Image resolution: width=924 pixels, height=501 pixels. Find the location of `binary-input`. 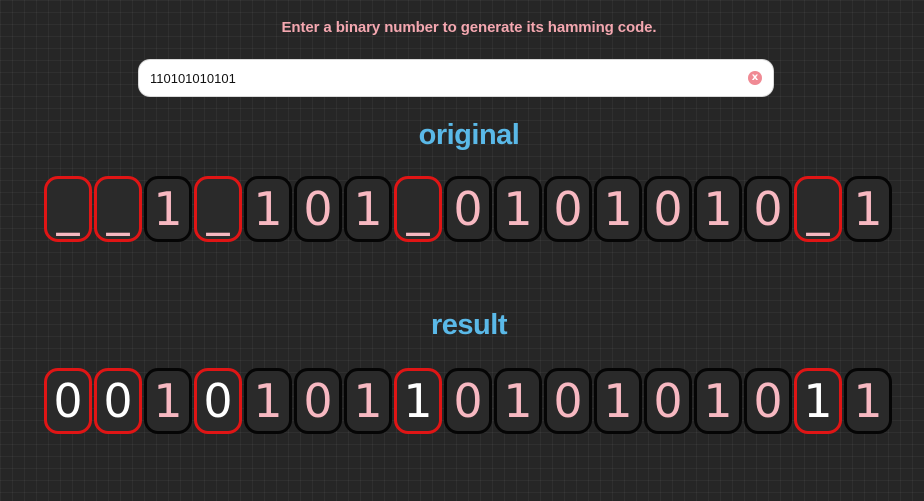

binary-input is located at coordinates (440, 78).